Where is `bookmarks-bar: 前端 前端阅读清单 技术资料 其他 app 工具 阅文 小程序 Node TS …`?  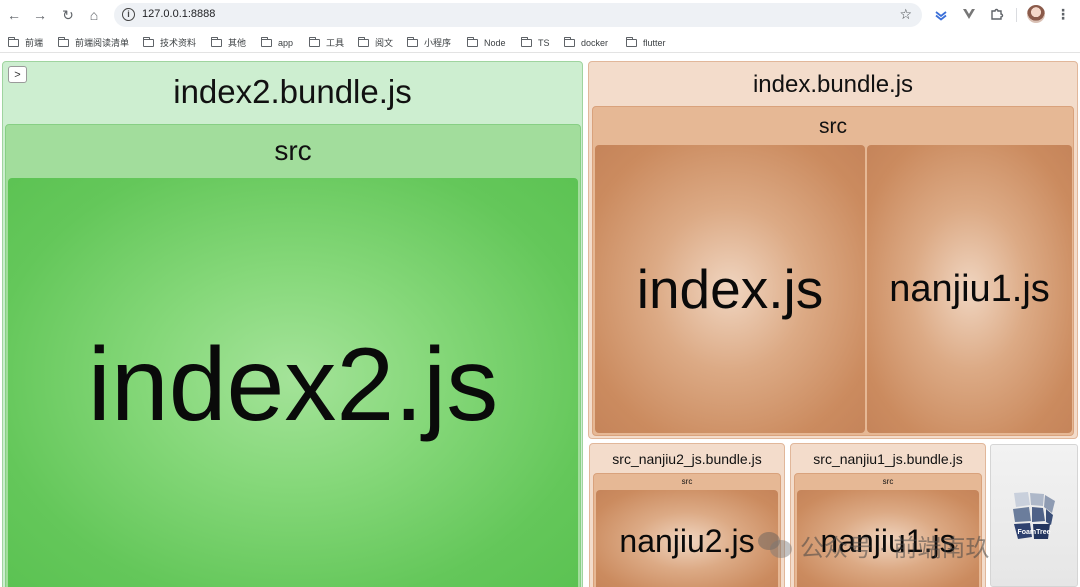 bookmarks-bar: 前端 前端阅读清单 技术资料 其他 app 工具 阅文 小程序 Node TS … is located at coordinates (540, 42).